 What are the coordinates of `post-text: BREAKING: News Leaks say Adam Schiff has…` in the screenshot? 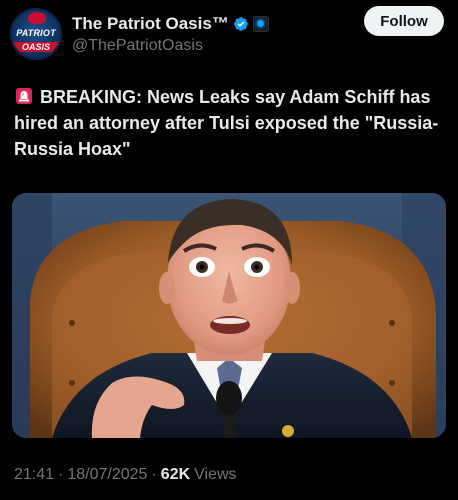 It's located at (228, 123).